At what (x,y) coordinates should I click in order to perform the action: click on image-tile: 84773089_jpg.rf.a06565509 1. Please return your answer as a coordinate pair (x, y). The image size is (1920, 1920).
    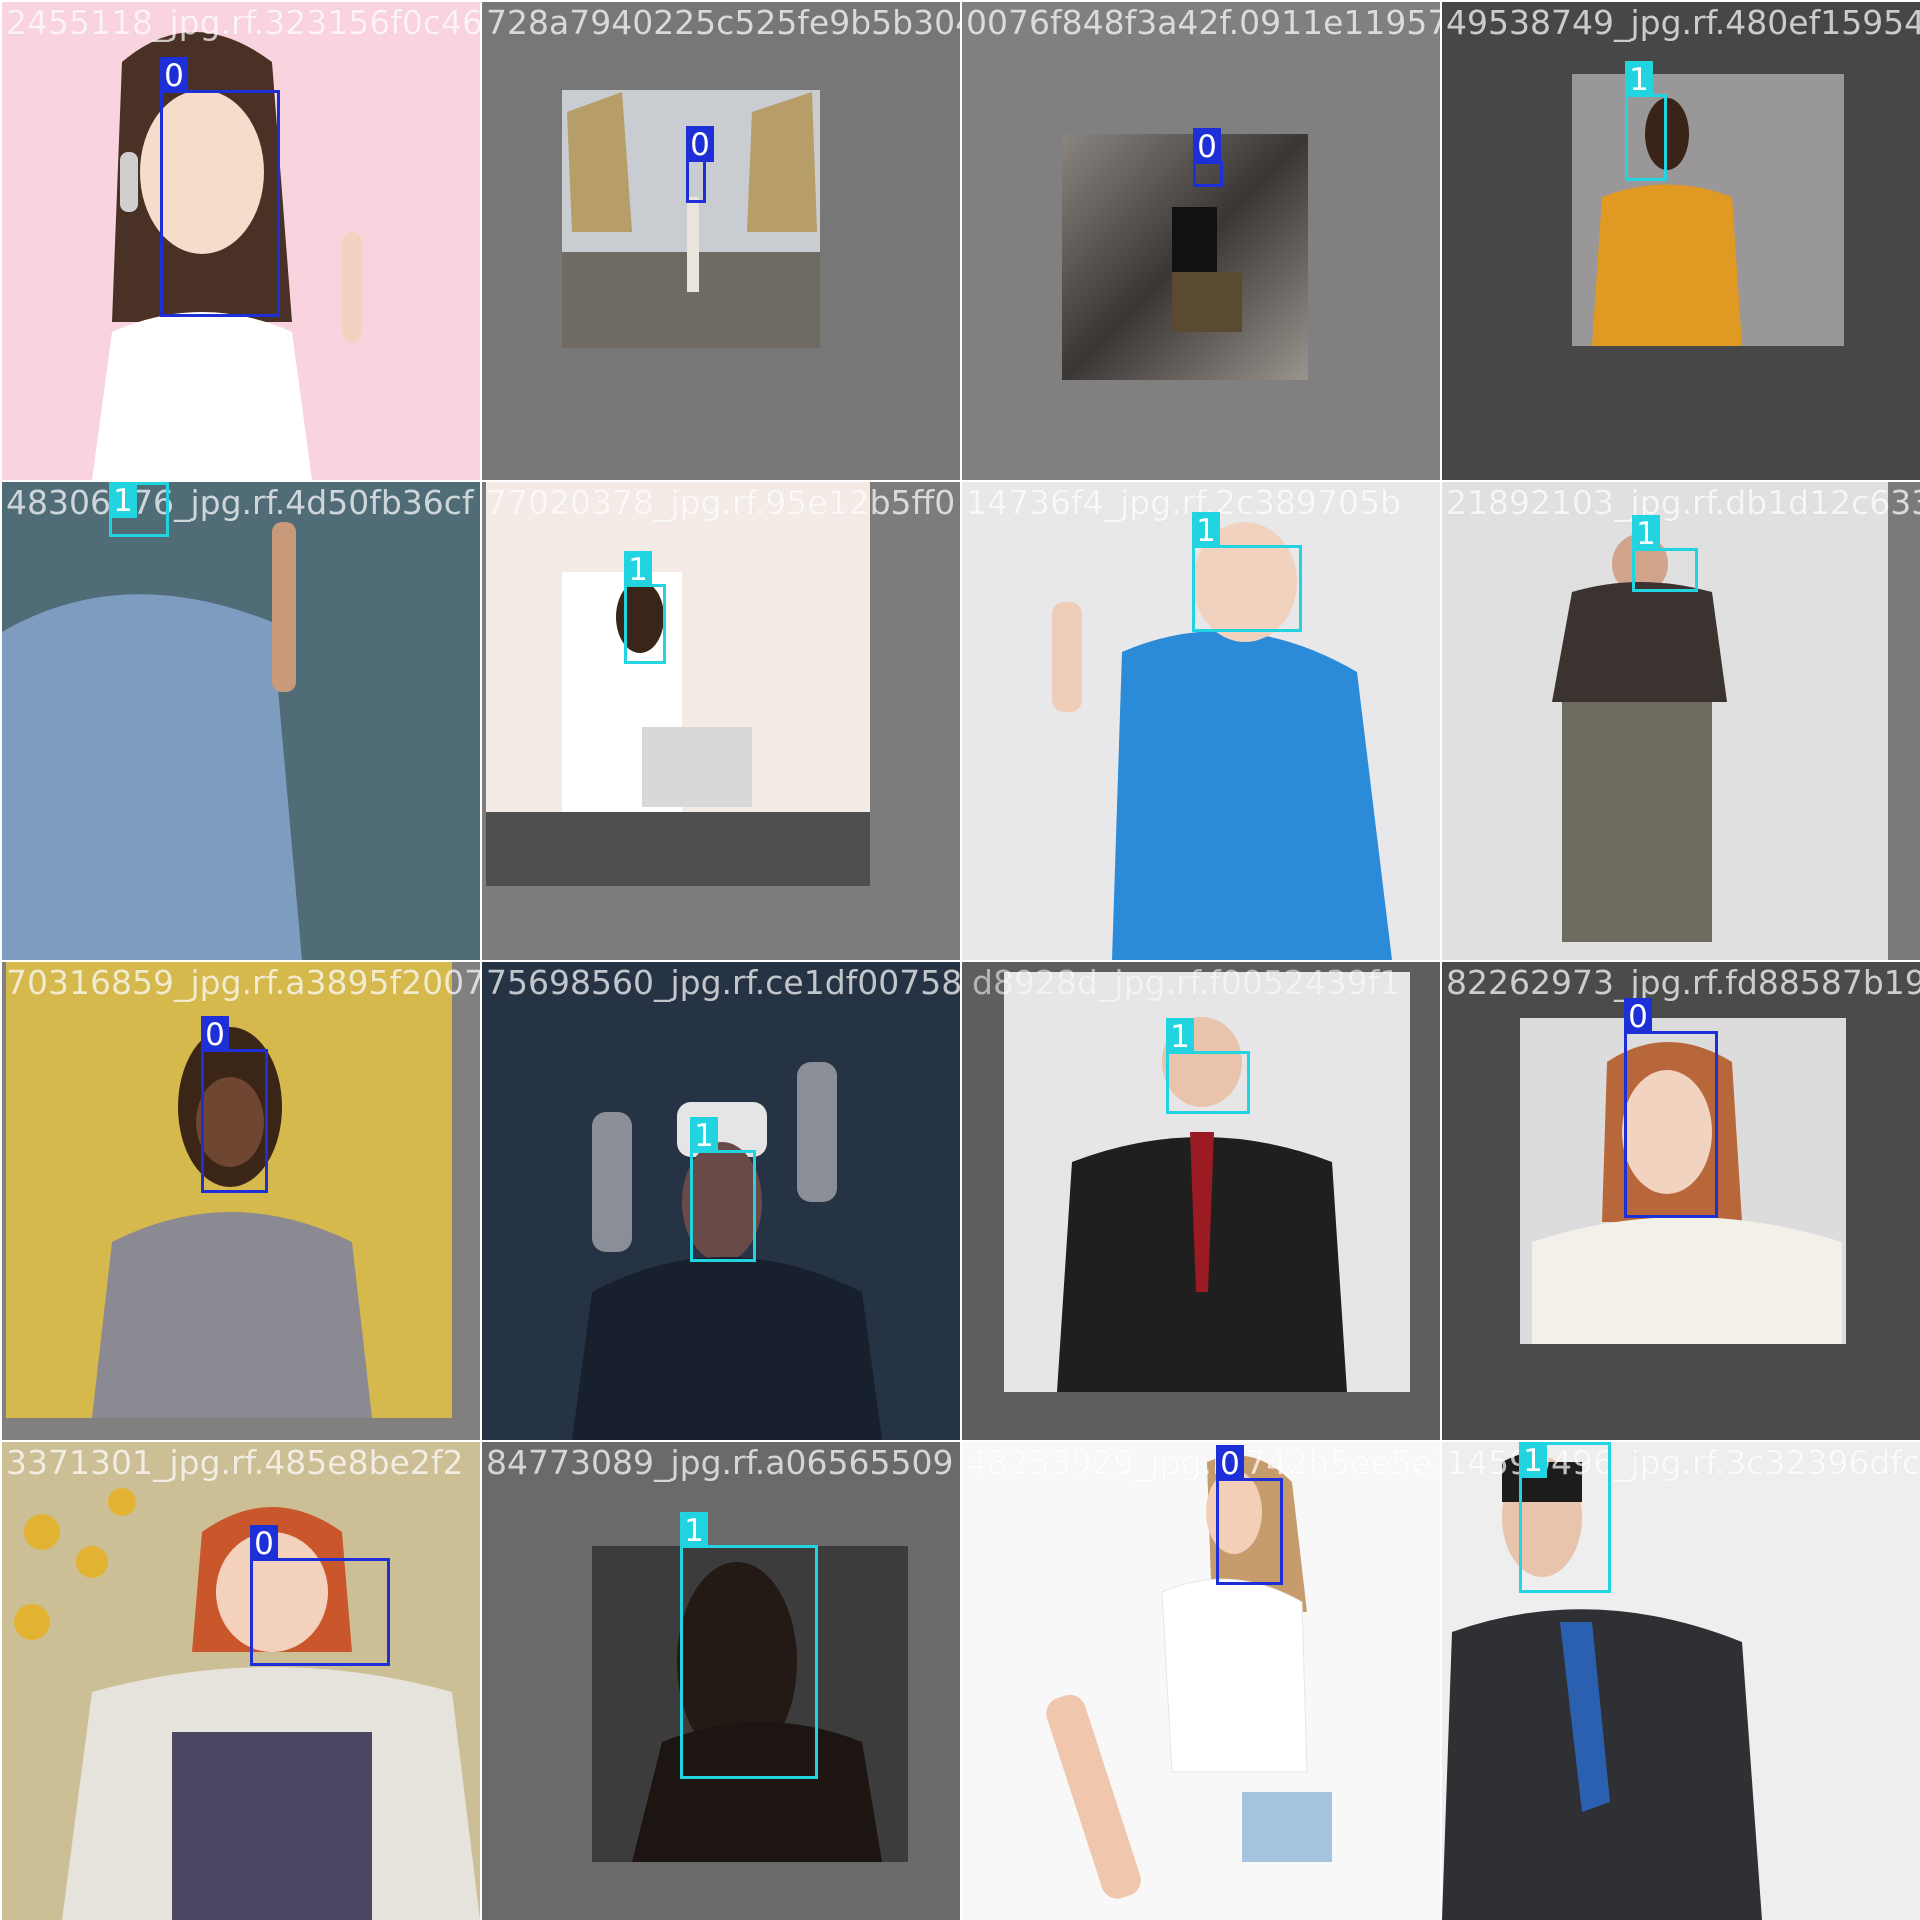
    Looking at the image, I should click on (721, 1681).